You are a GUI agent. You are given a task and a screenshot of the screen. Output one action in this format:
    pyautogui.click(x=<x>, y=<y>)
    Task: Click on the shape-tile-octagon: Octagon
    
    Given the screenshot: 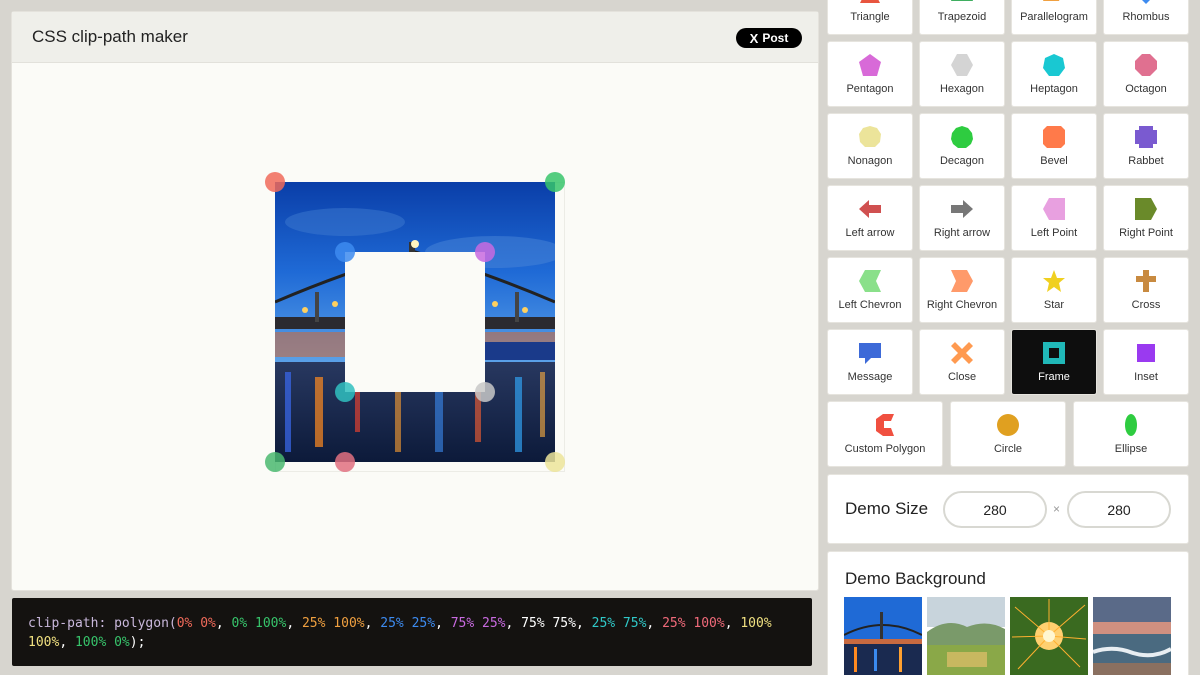 What is the action you would take?
    pyautogui.click(x=1146, y=74)
    